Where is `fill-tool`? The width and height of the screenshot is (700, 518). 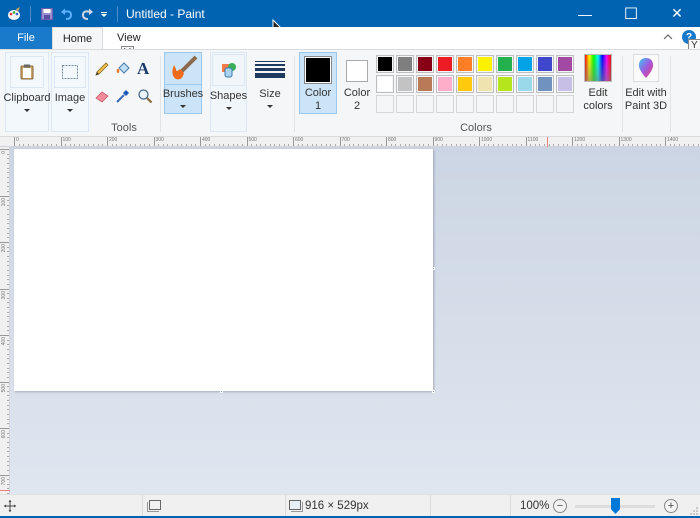 fill-tool is located at coordinates (124, 70).